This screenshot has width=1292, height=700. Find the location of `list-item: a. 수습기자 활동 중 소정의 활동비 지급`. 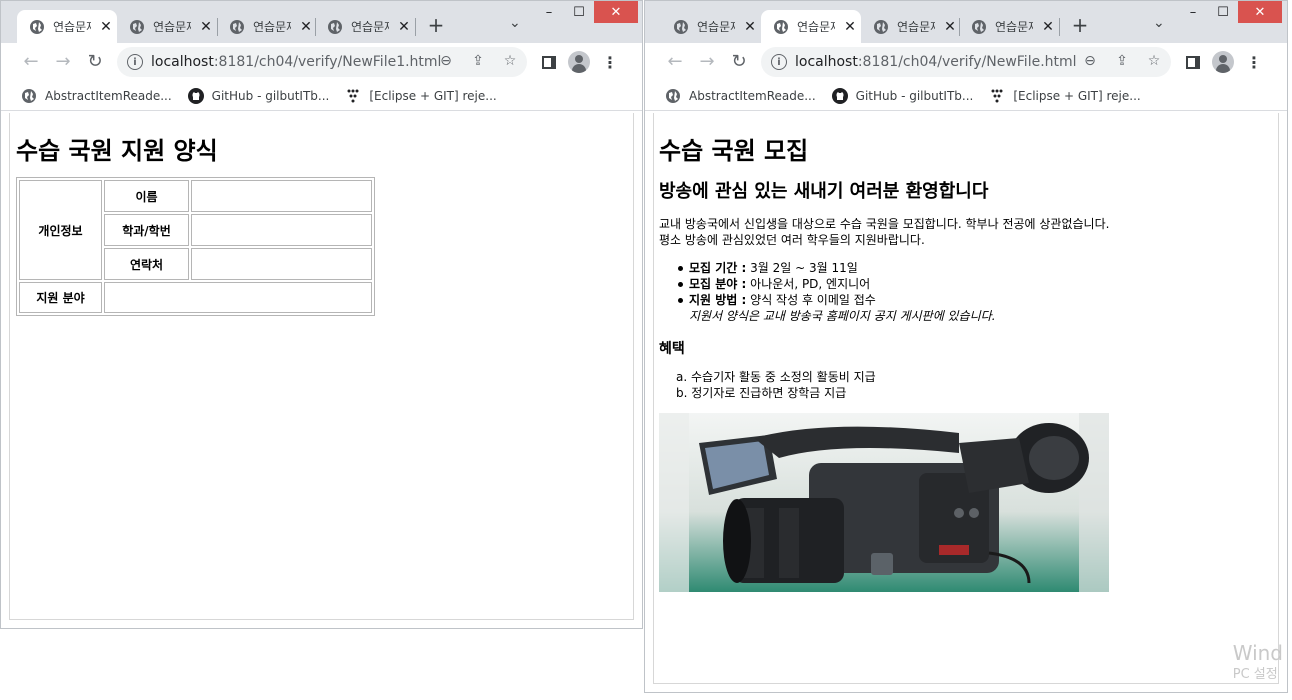

list-item: a. 수습기자 활동 중 소정의 활동비 지급 is located at coordinates (776, 377).